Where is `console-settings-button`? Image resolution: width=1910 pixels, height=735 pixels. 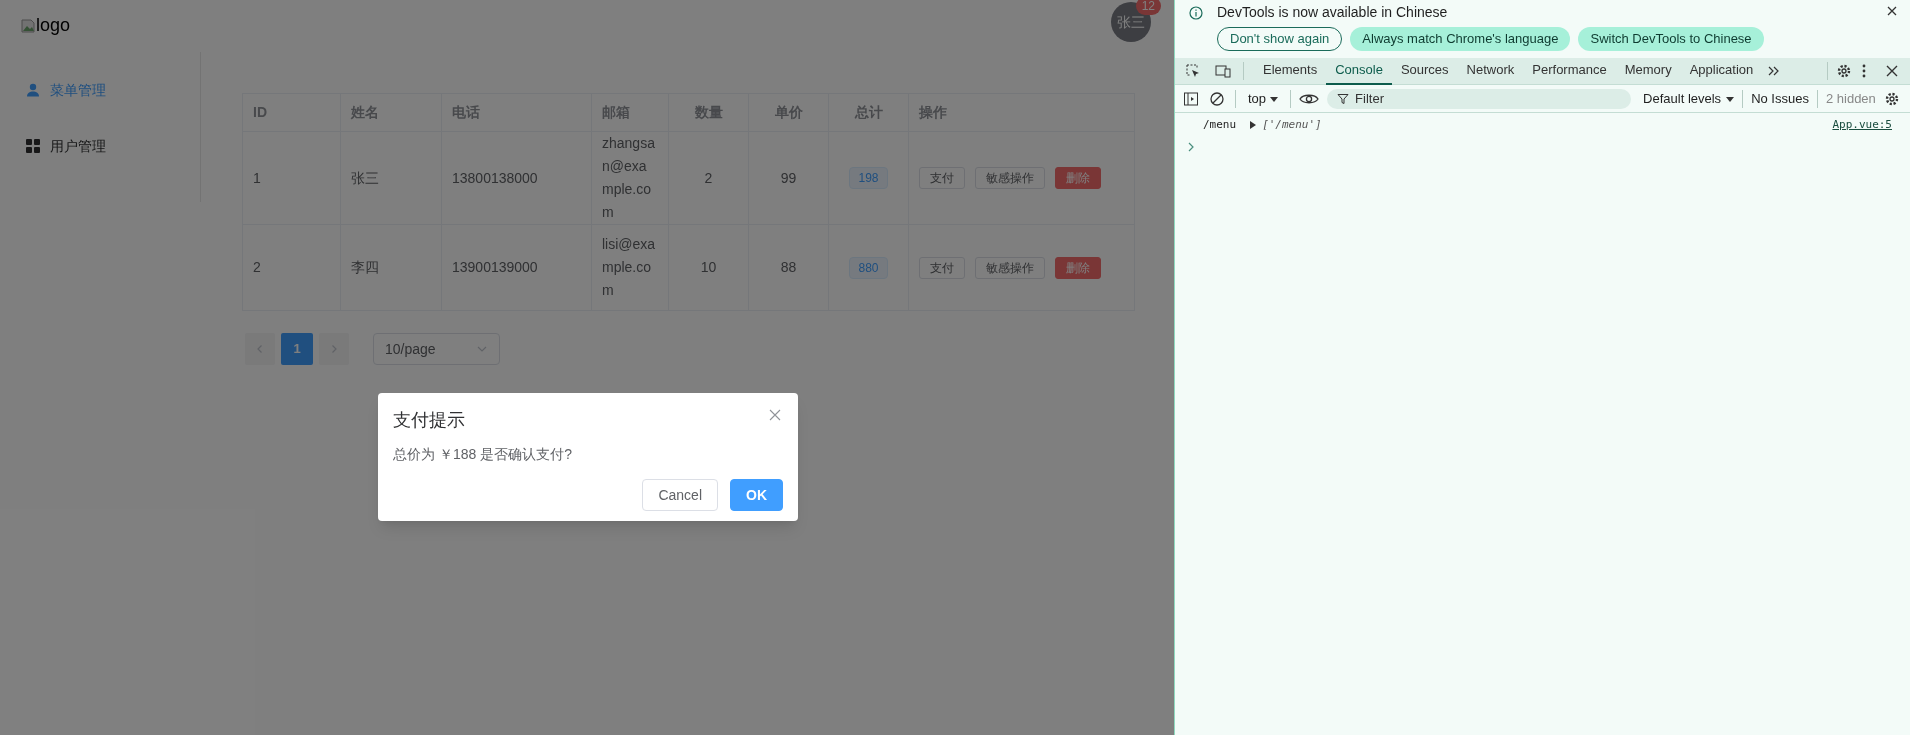
console-settings-button is located at coordinates (1891, 98).